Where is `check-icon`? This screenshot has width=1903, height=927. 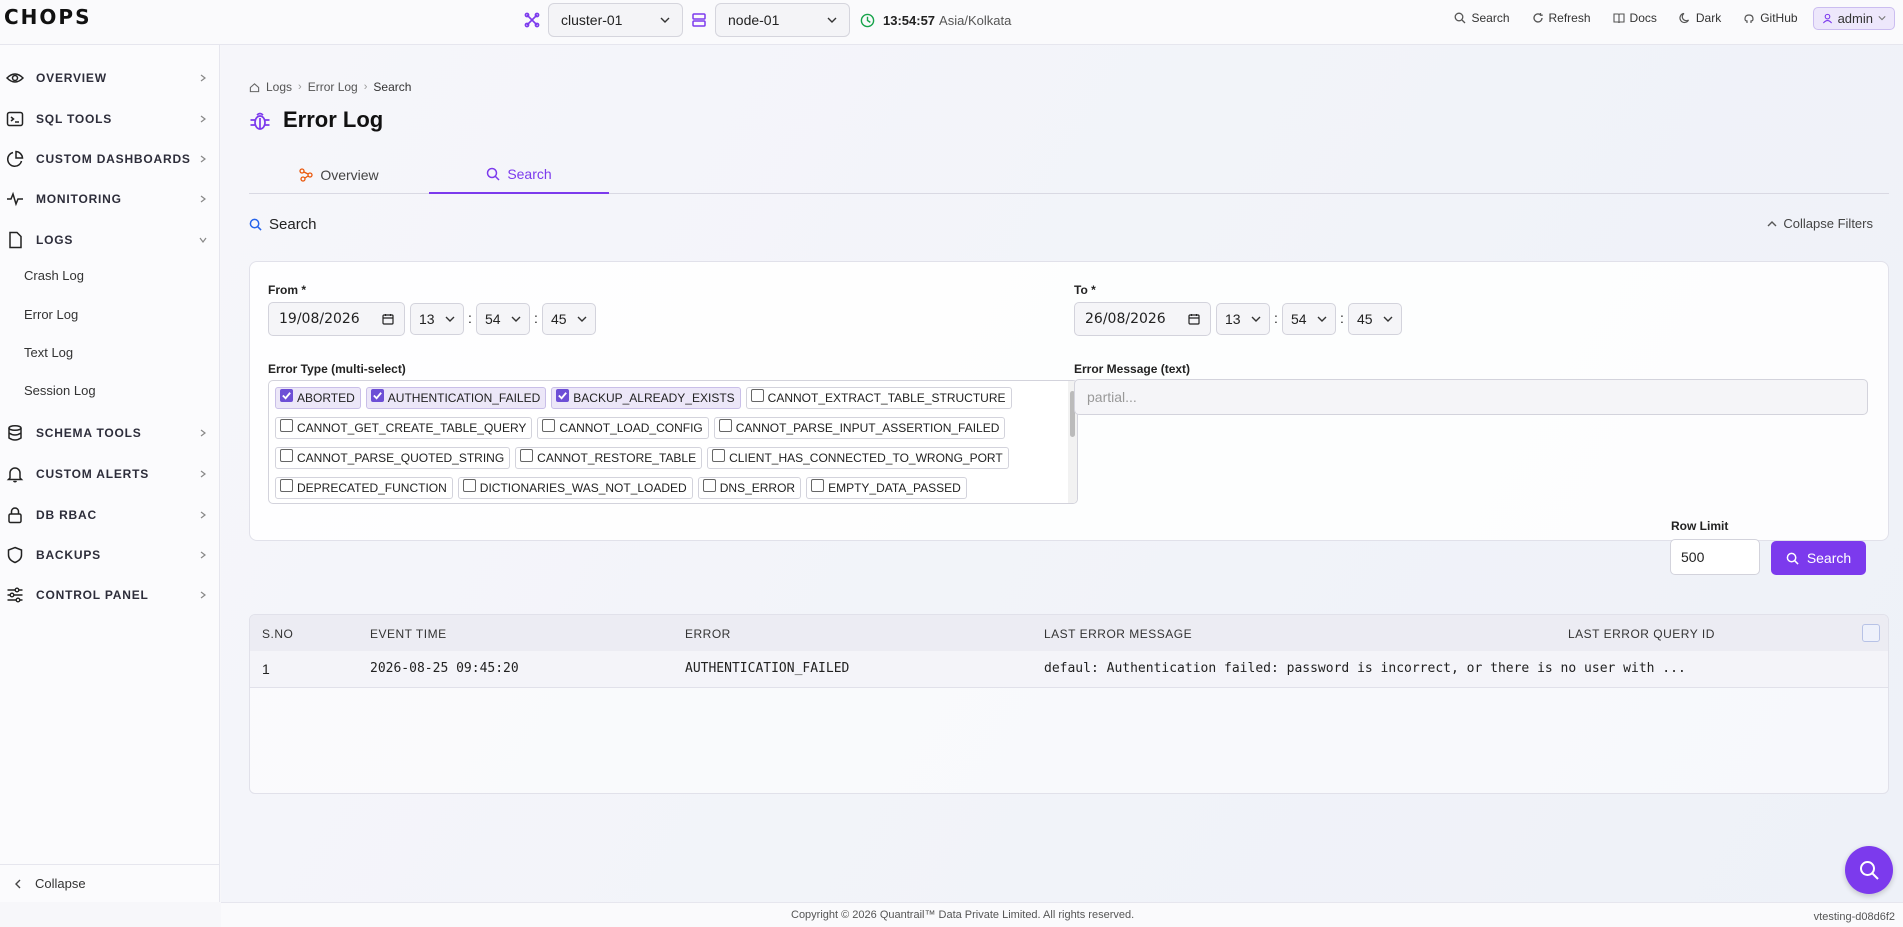
check-icon is located at coordinates (563, 395).